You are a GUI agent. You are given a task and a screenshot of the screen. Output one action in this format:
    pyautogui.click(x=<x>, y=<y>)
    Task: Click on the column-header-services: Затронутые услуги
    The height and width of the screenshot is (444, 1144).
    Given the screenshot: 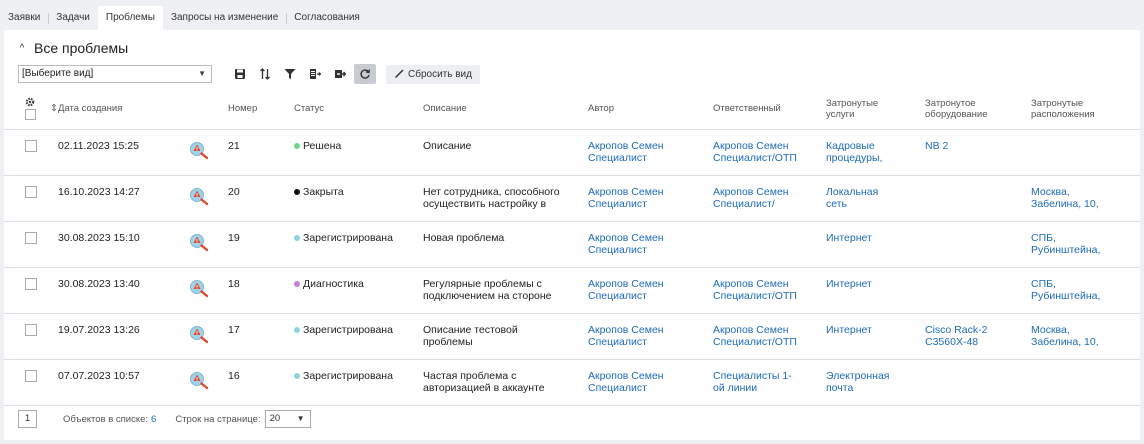 What is the action you would take?
    pyautogui.click(x=852, y=109)
    